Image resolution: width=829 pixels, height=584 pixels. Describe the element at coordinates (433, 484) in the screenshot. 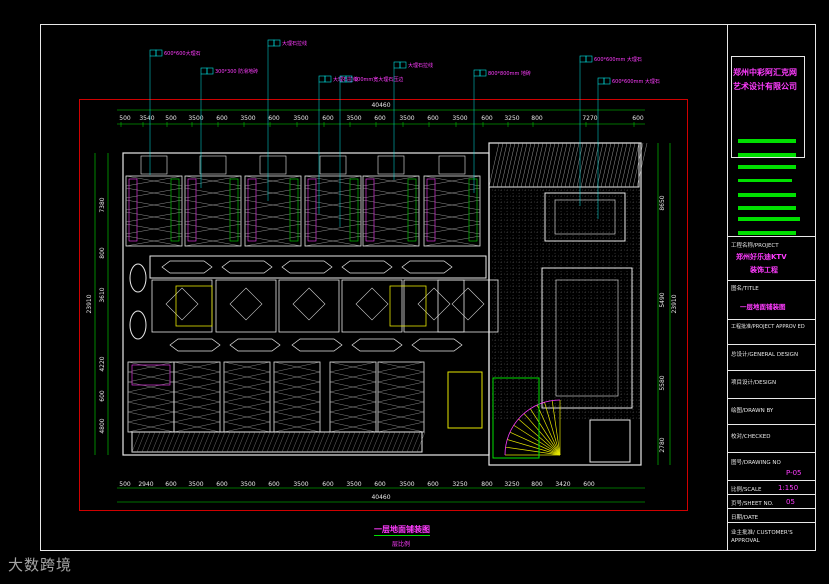

I see `dim-bottom-13: 600` at that location.